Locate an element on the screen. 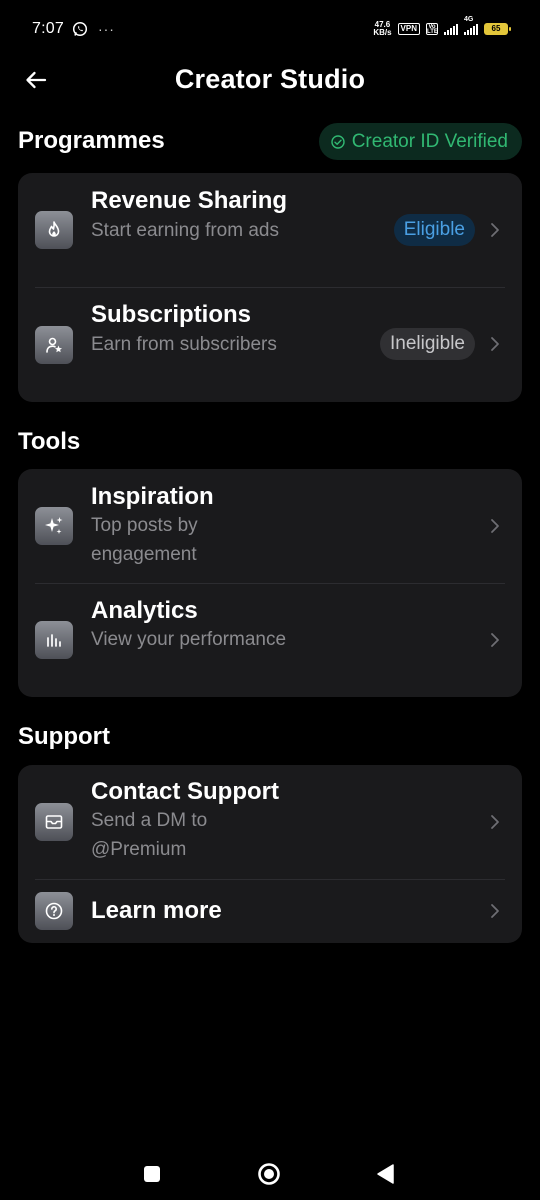  system-nav-bar is located at coordinates (270, 1172).